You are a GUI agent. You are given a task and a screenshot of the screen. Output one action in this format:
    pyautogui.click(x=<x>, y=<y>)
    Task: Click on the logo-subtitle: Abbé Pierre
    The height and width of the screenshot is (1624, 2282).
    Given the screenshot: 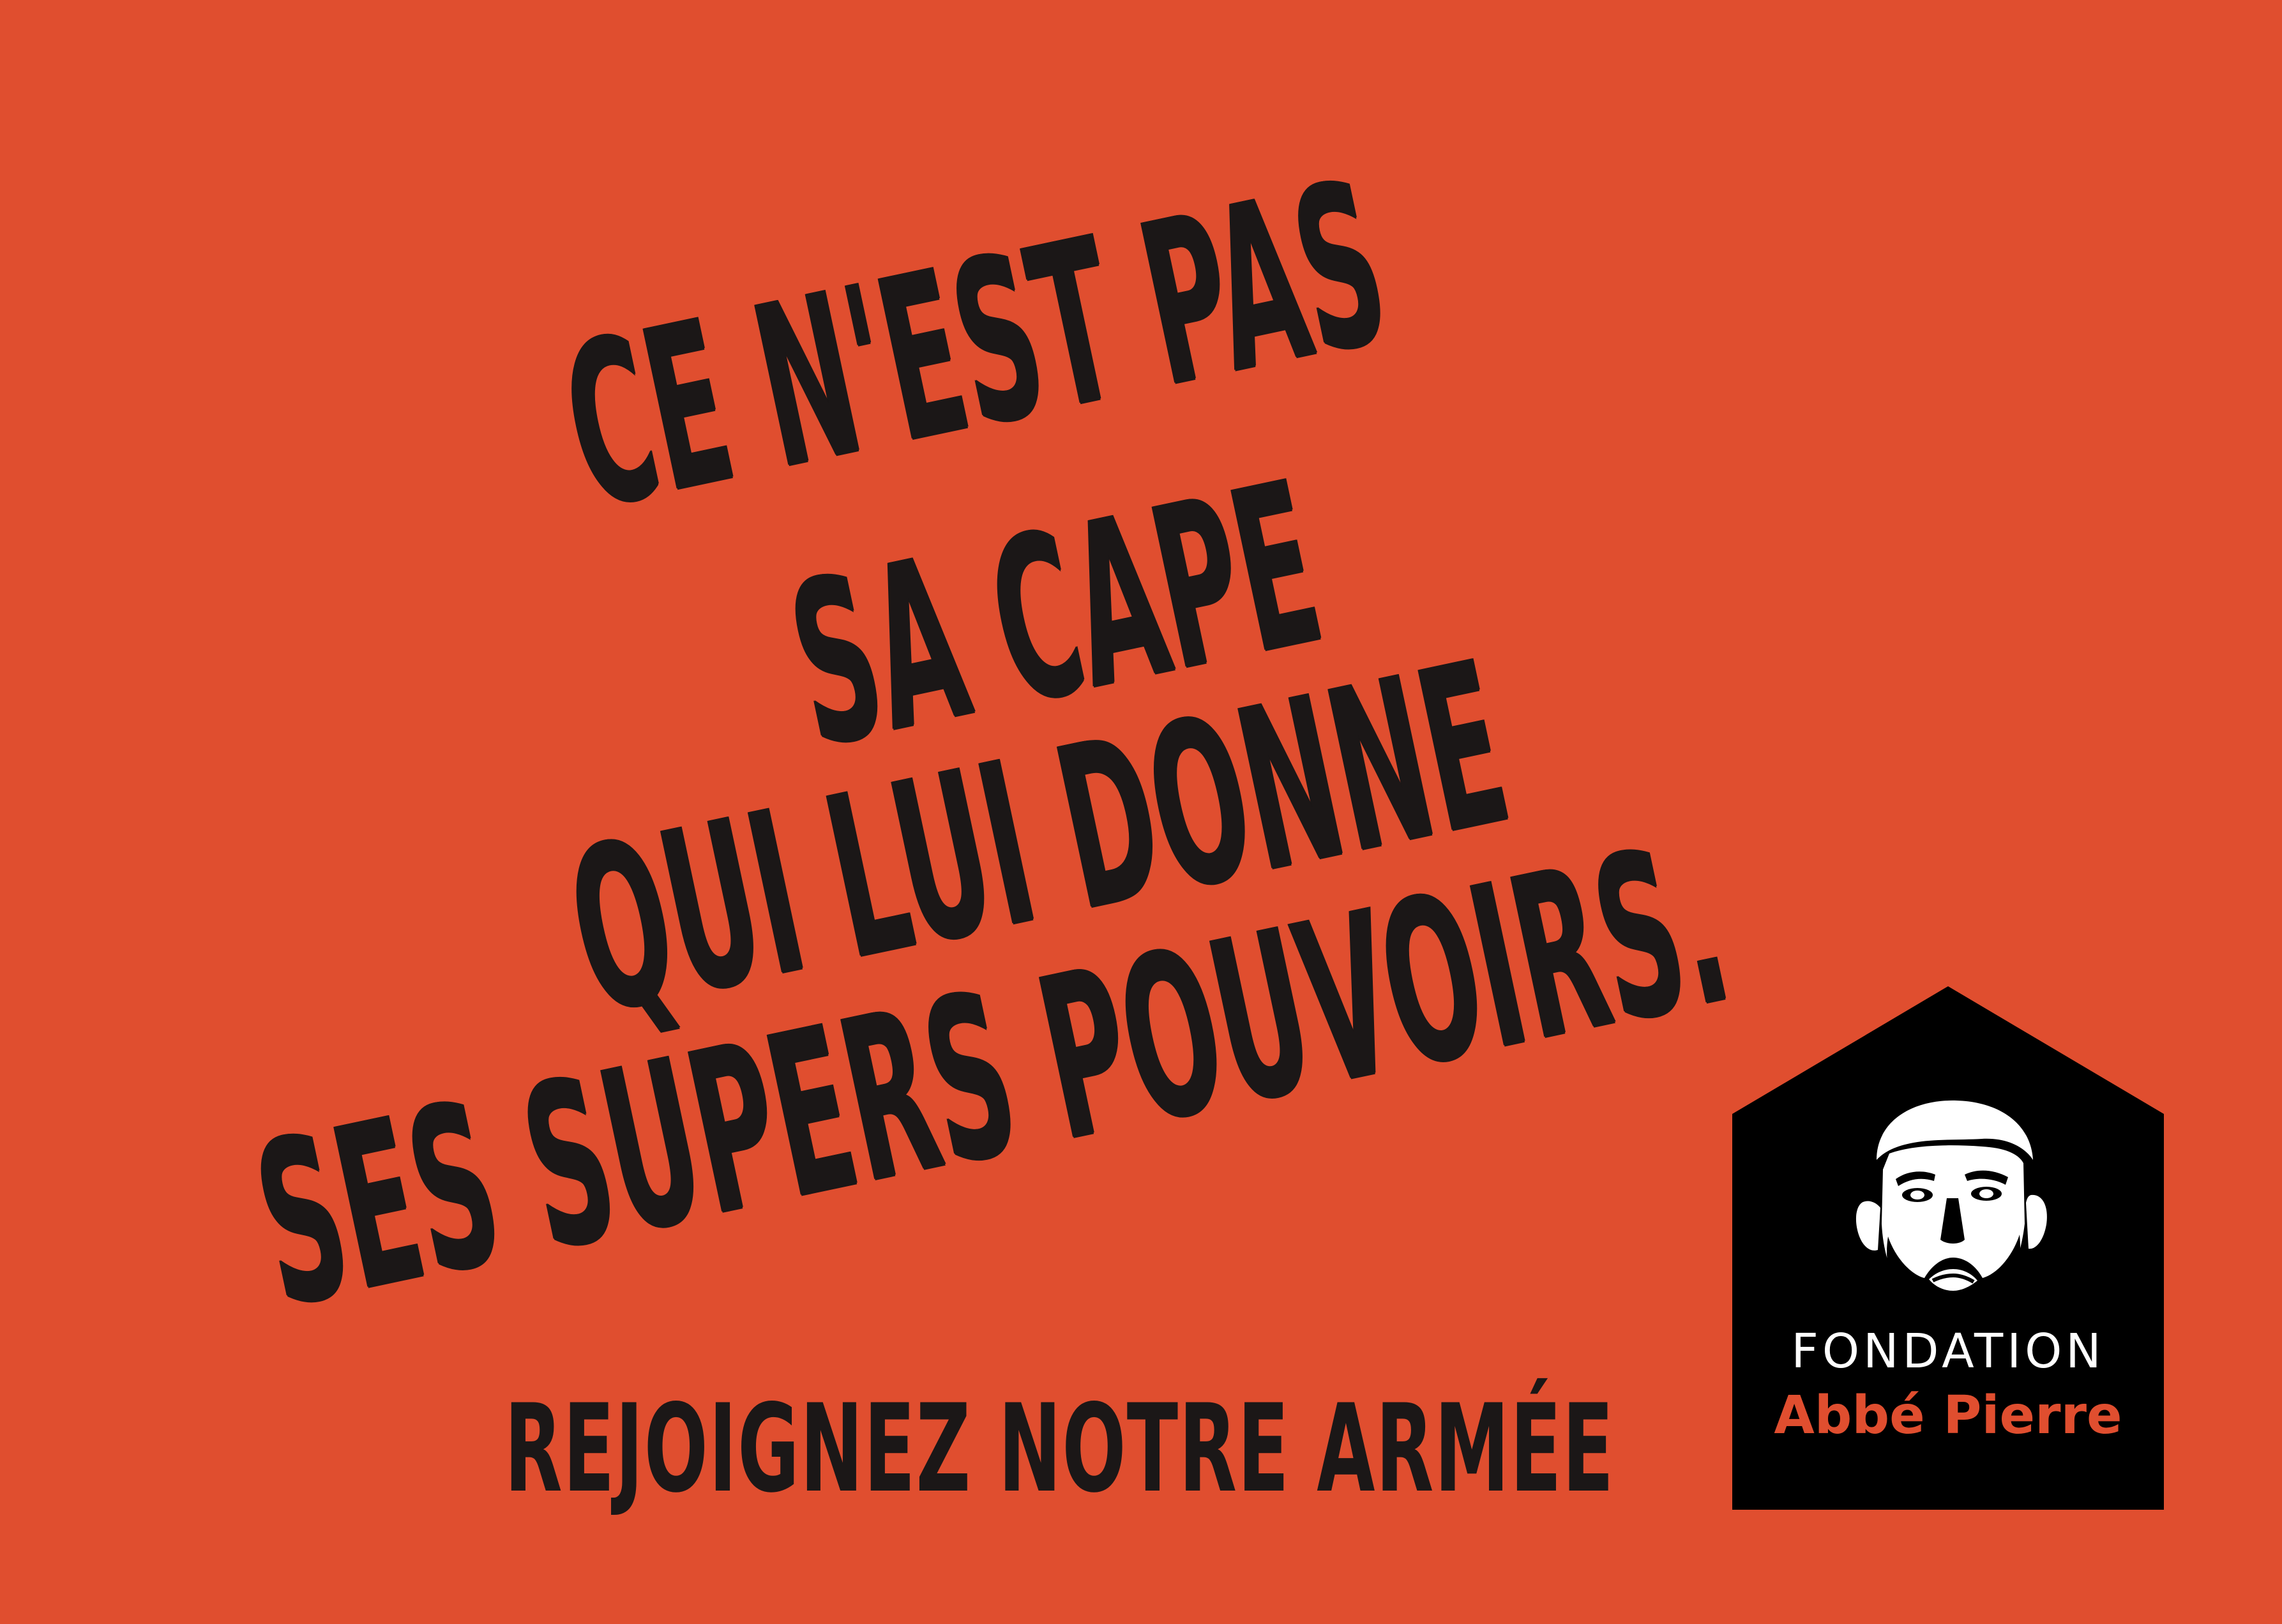 What is the action you would take?
    pyautogui.click(x=1948, y=1415)
    